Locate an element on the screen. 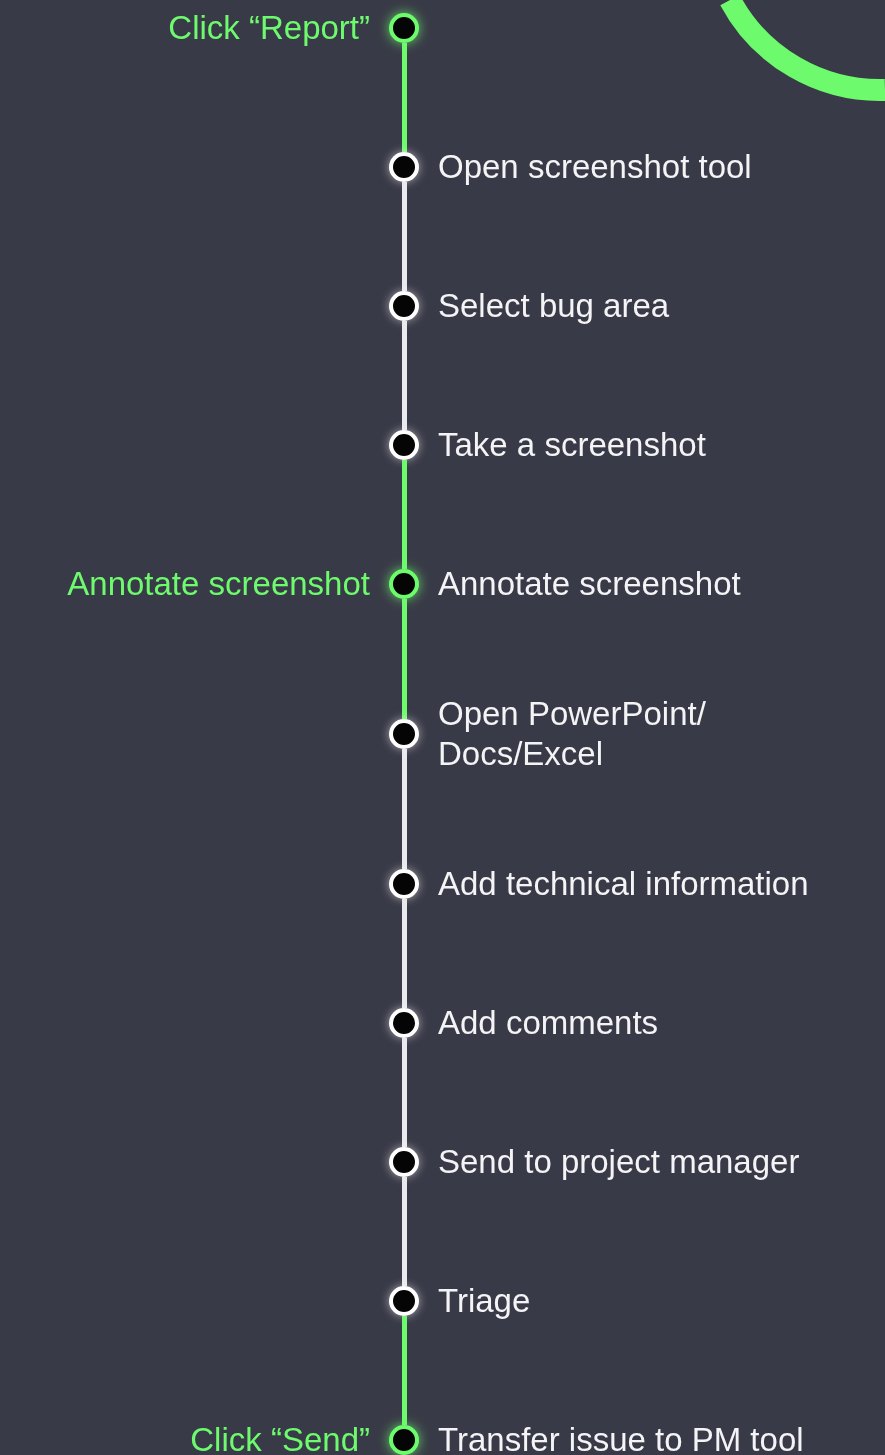  step-label: Add technical information is located at coordinates (623, 883).